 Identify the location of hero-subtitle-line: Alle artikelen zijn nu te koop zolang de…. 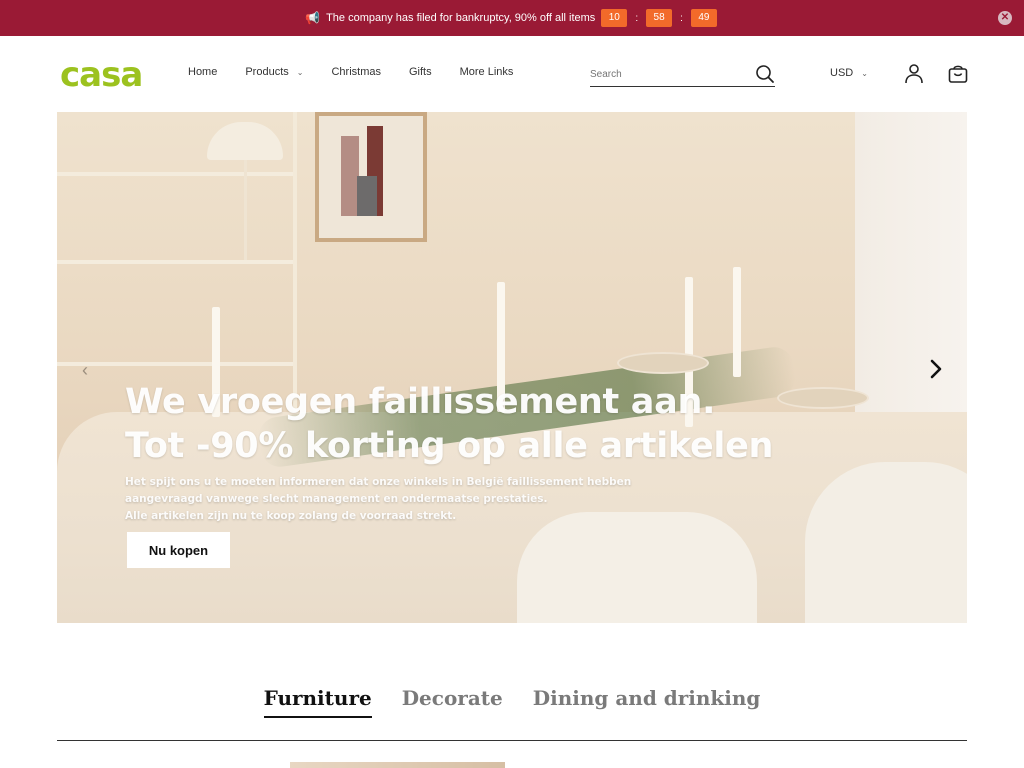
(291, 516).